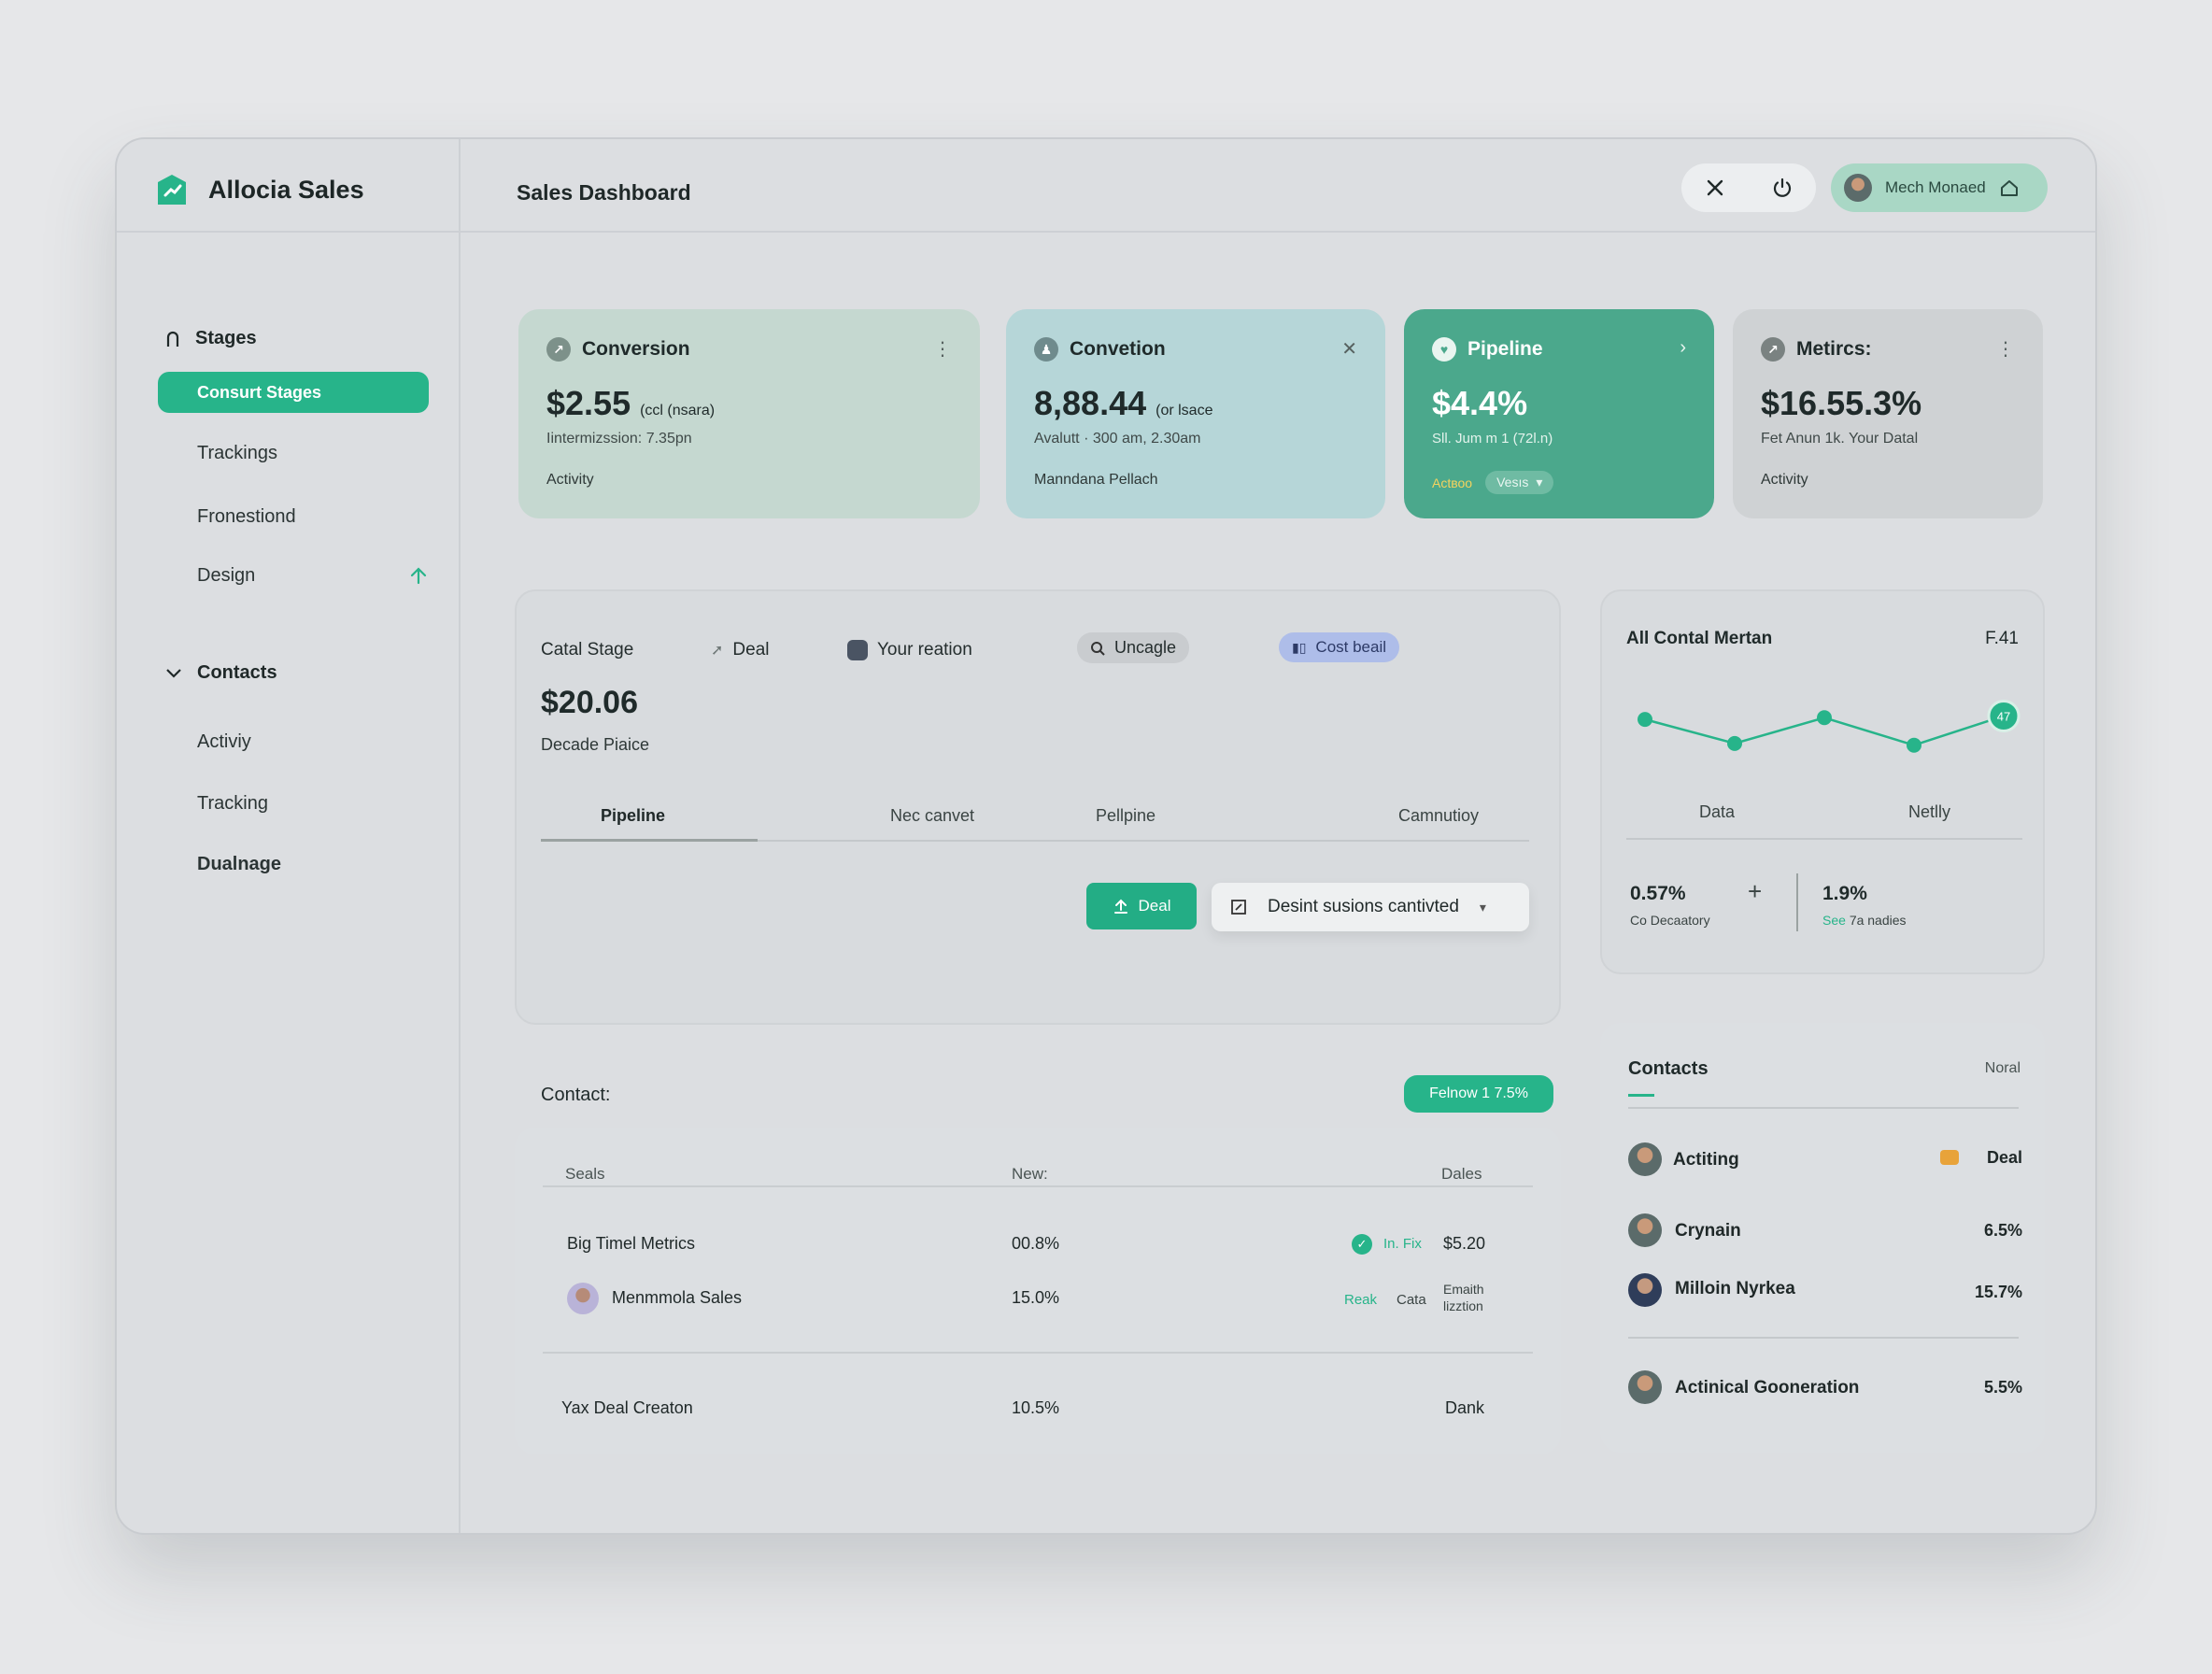  Describe the element at coordinates (1824, 839) in the screenshot. I see `metric-divider` at that location.